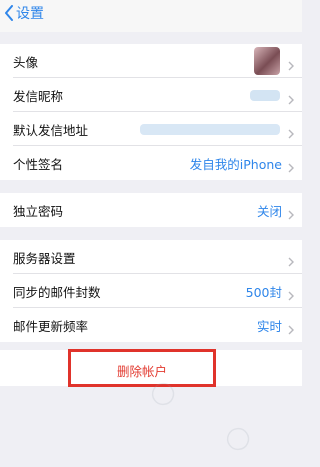  I want to click on nickname-value-redacted, so click(265, 95).